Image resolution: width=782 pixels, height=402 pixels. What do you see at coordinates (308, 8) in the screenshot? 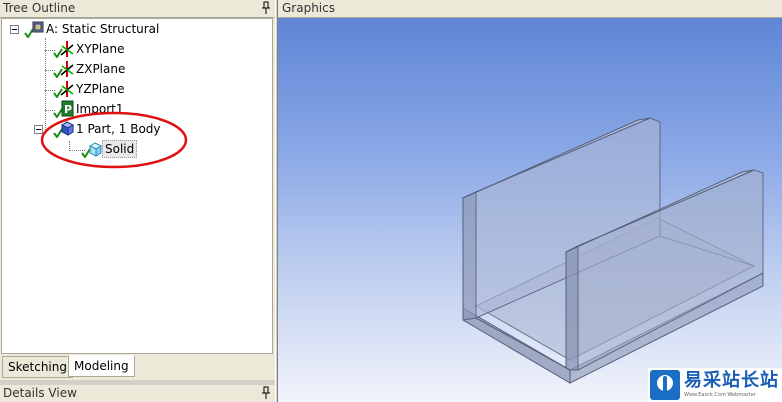
I see `graphics-title: Graphics` at bounding box center [308, 8].